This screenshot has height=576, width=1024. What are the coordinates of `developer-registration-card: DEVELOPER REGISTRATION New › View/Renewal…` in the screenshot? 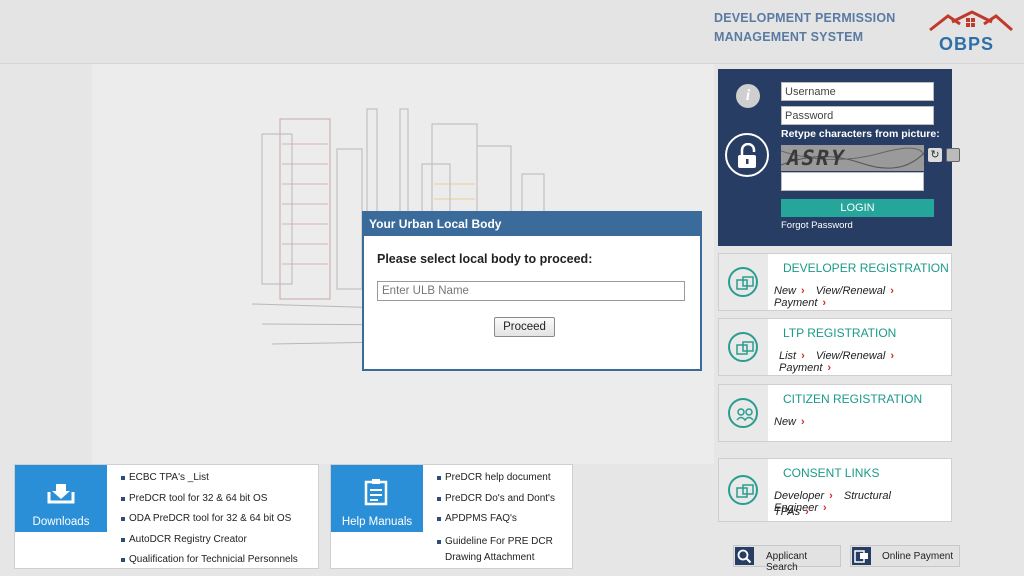 It's located at (835, 282).